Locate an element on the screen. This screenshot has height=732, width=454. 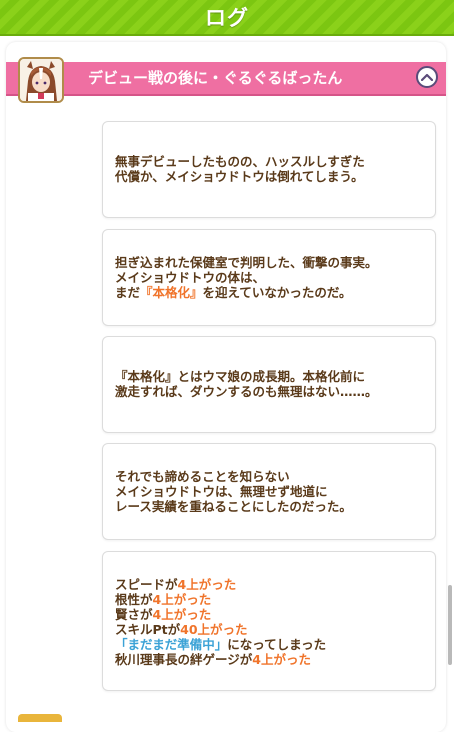
character-portrait is located at coordinates (41, 80).